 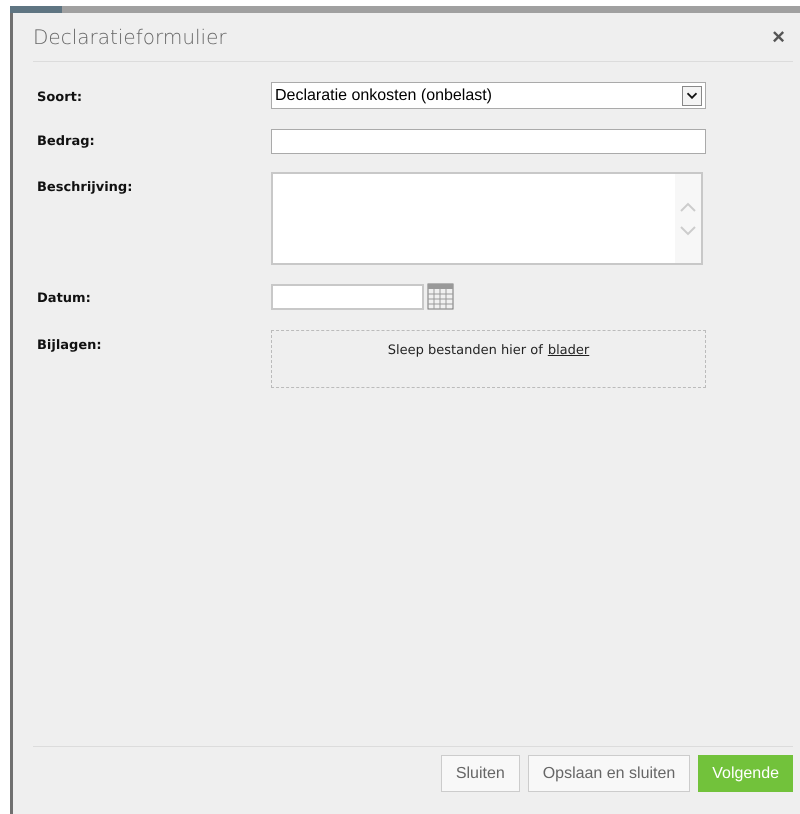 I want to click on drop-hint: Sleep bestanden hier of, so click(x=465, y=351).